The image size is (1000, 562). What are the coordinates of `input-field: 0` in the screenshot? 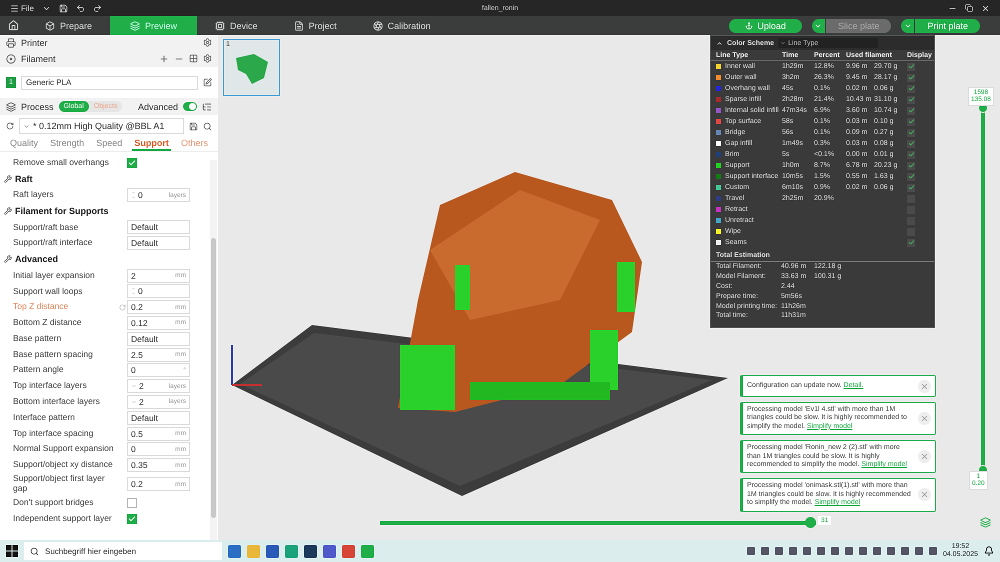 It's located at (158, 291).